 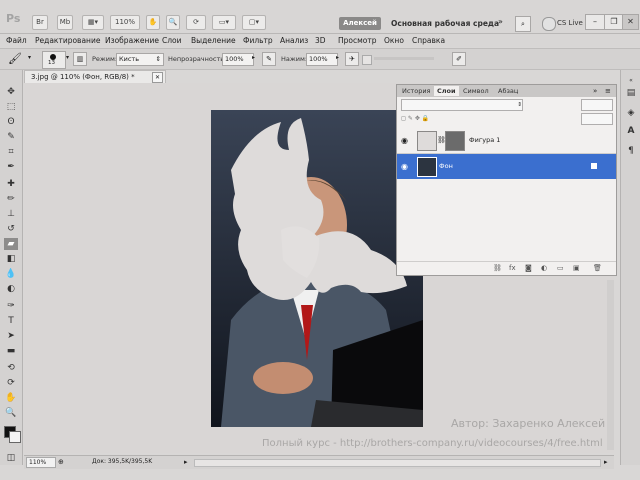 What do you see at coordinates (597, 268) in the screenshot?
I see `delete-layer-icon: 🗑` at bounding box center [597, 268].